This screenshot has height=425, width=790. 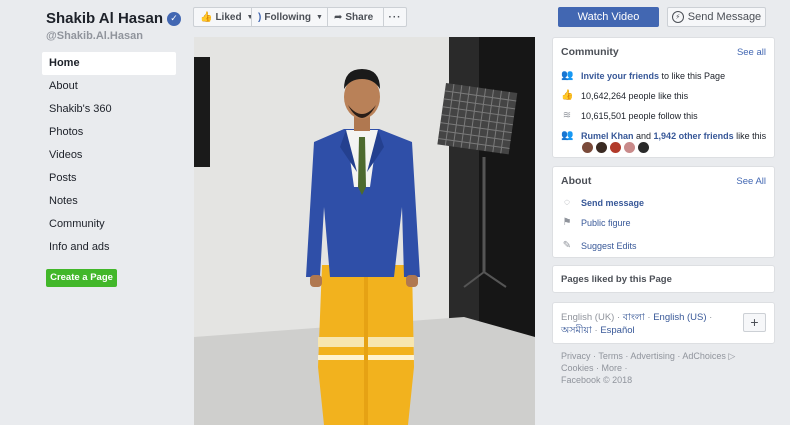 I want to click on follows-row: ≋ 10,615,501 people follow this, so click(x=629, y=115).